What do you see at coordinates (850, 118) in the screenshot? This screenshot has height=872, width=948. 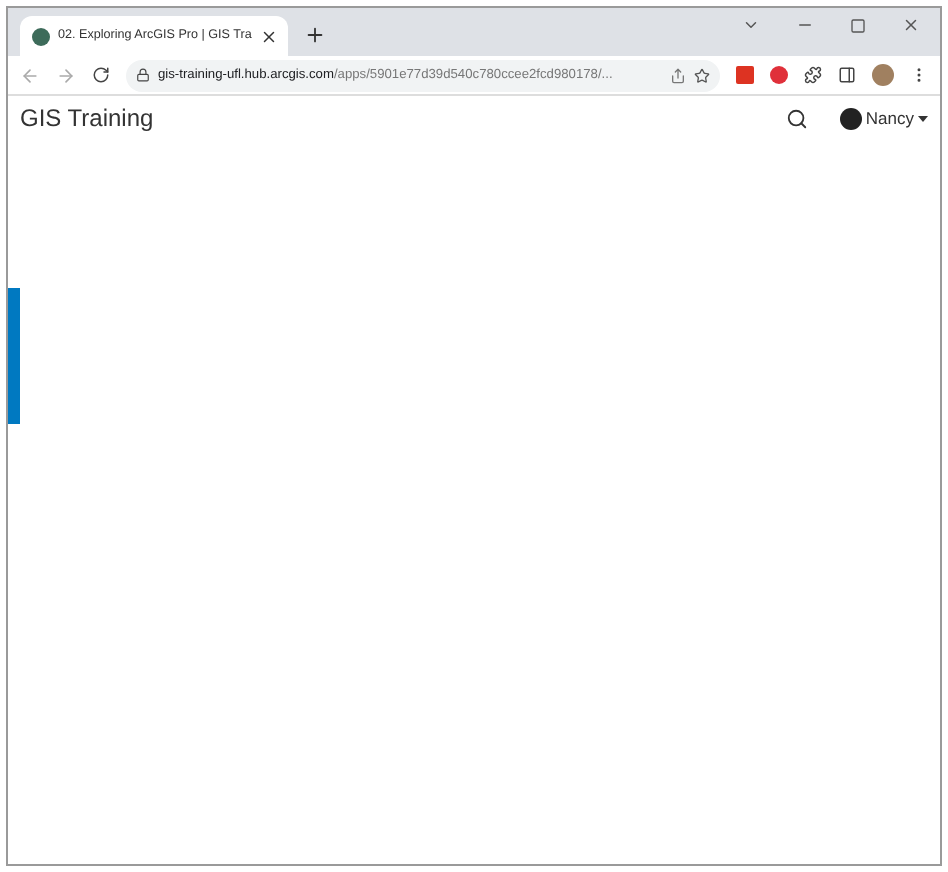 I see `avatar-icon` at bounding box center [850, 118].